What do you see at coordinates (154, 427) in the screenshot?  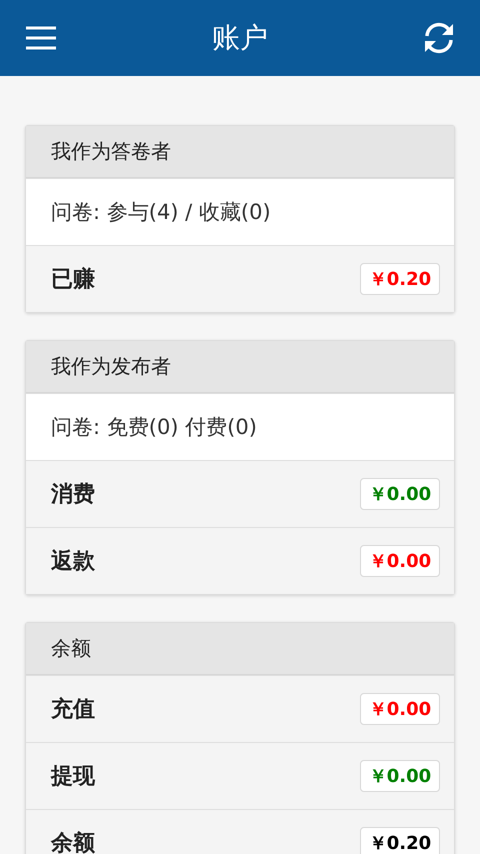 I see `info-text: 问卷: 免费(0) 付费(0)` at bounding box center [154, 427].